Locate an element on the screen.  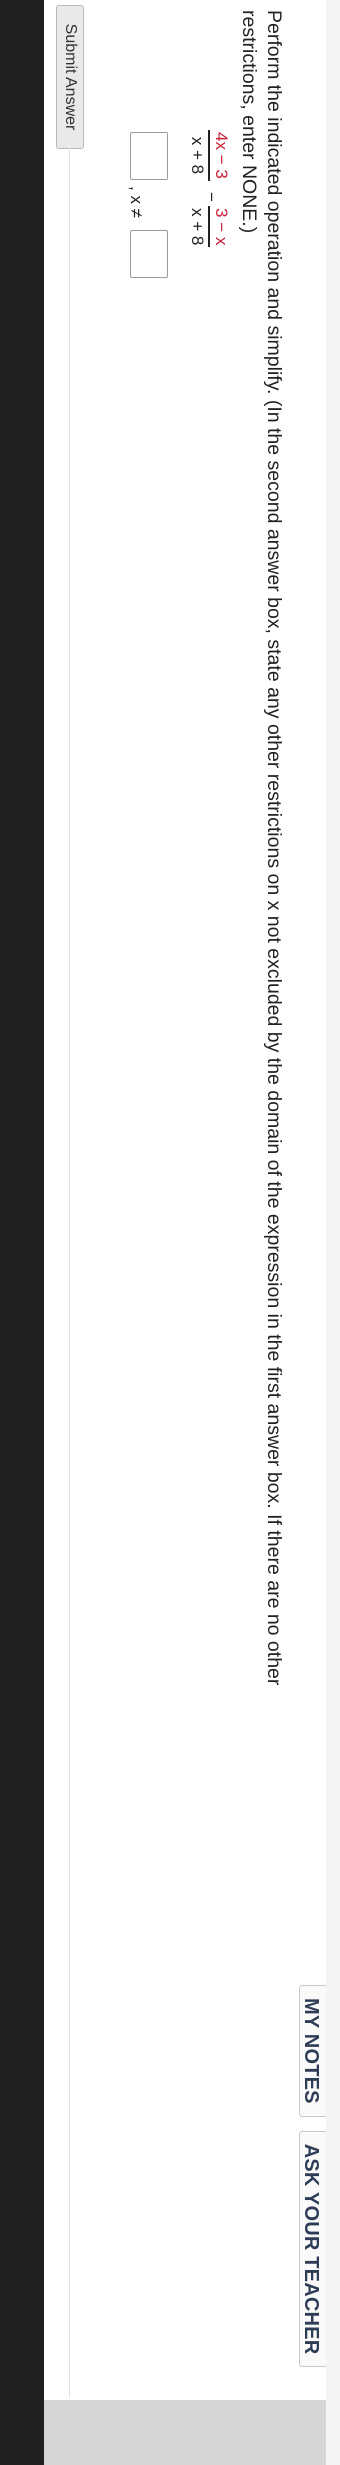
fraction-1-denominator: x + 8 is located at coordinates (198, 155).